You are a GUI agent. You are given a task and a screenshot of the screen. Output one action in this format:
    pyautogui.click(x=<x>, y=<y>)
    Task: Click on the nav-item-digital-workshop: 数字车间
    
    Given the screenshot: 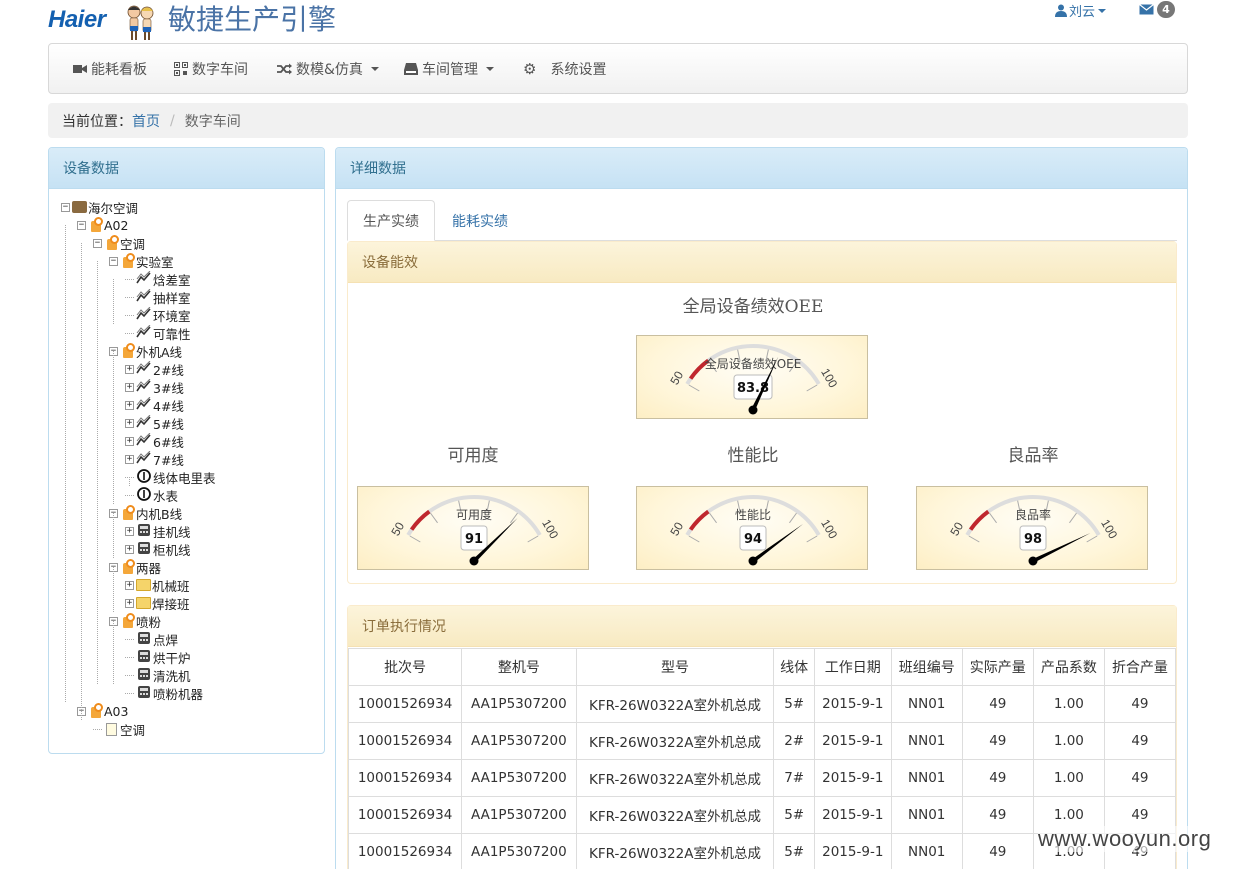 What is the action you would take?
    pyautogui.click(x=211, y=68)
    